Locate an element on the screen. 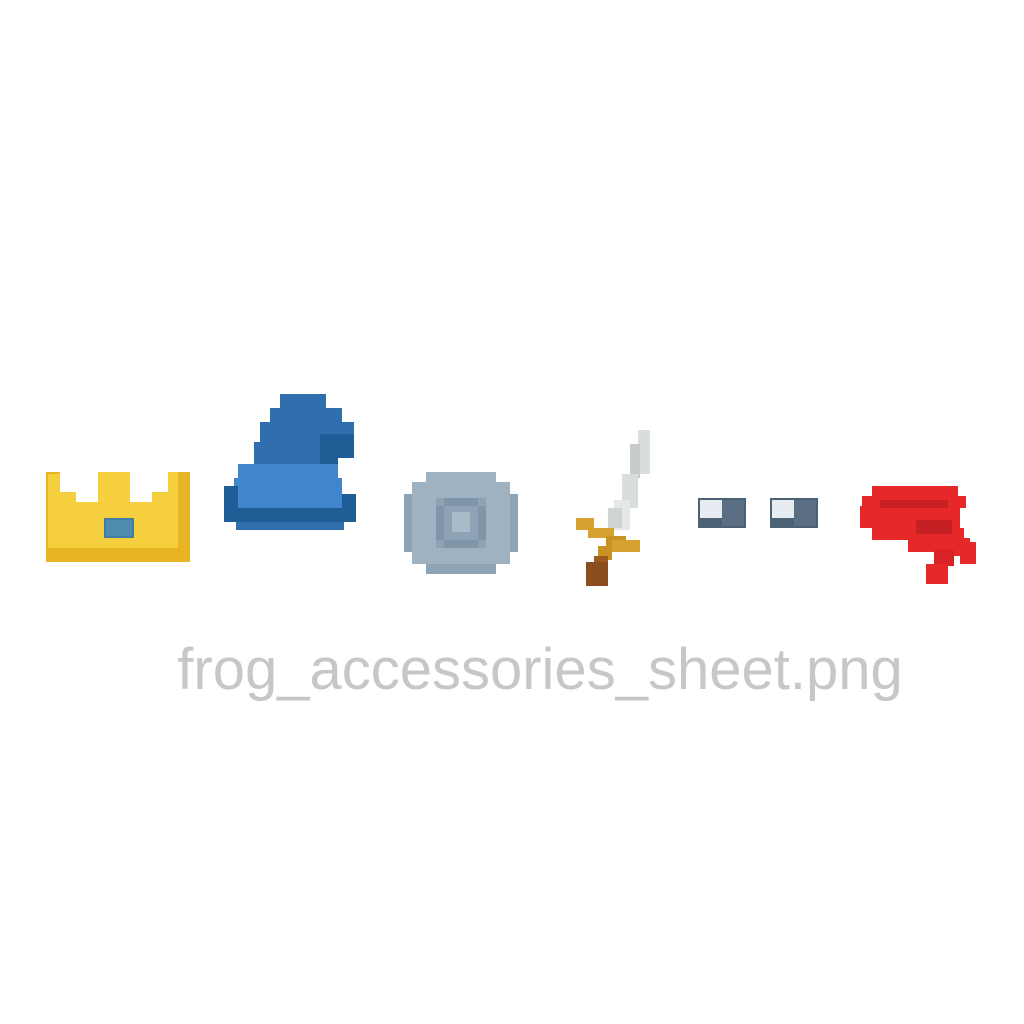 This screenshot has height=1024, width=1024. wizard-hat-icon is located at coordinates (290, 462).